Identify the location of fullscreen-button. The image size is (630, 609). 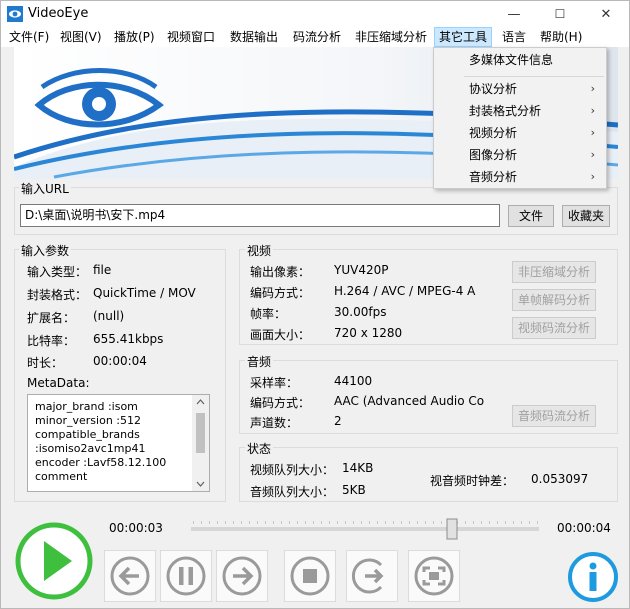
(434, 576).